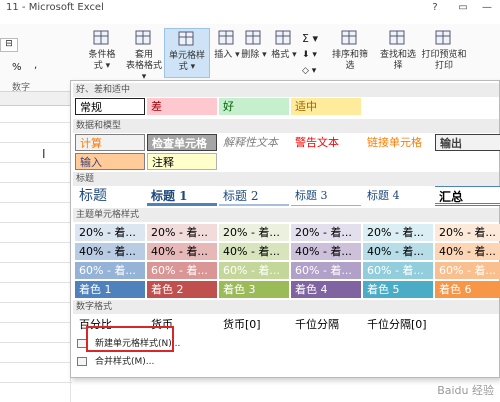 The height and width of the screenshot is (402, 500). What do you see at coordinates (55, 7) in the screenshot?
I see `window-title: 11 - Microsoft Excel` at bounding box center [55, 7].